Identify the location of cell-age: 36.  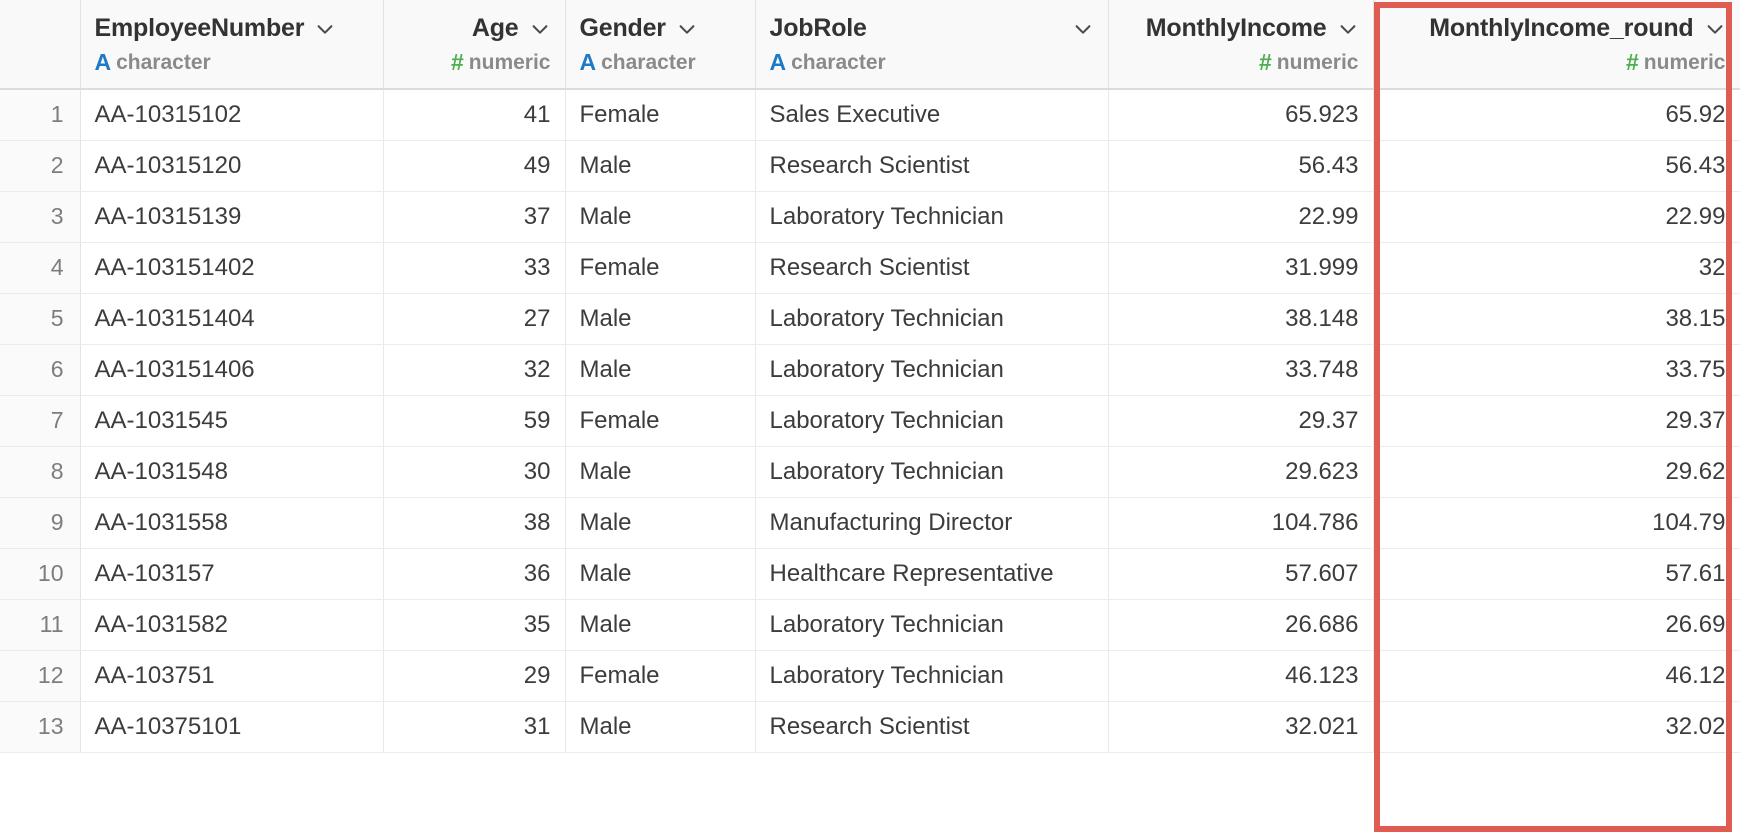
(474, 574).